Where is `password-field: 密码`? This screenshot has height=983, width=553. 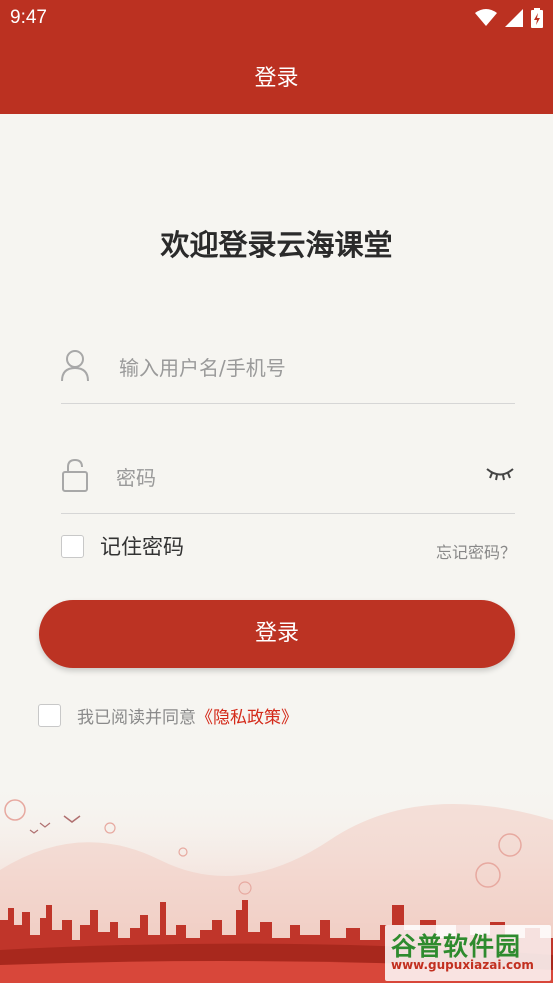 password-field: 密码 is located at coordinates (288, 484).